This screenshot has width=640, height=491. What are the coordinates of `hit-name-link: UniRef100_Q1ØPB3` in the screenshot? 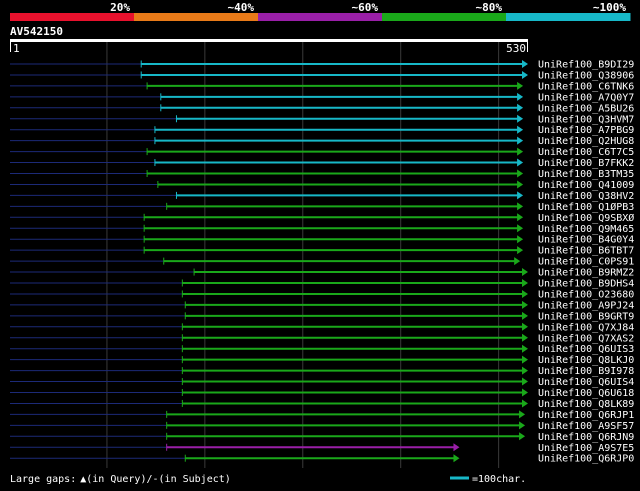 It's located at (586, 207).